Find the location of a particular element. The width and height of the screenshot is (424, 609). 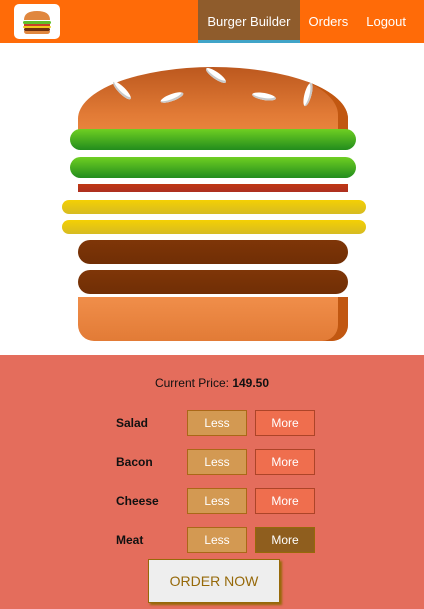

main-nav: Burger Builder Orders Logout is located at coordinates (311, 21).